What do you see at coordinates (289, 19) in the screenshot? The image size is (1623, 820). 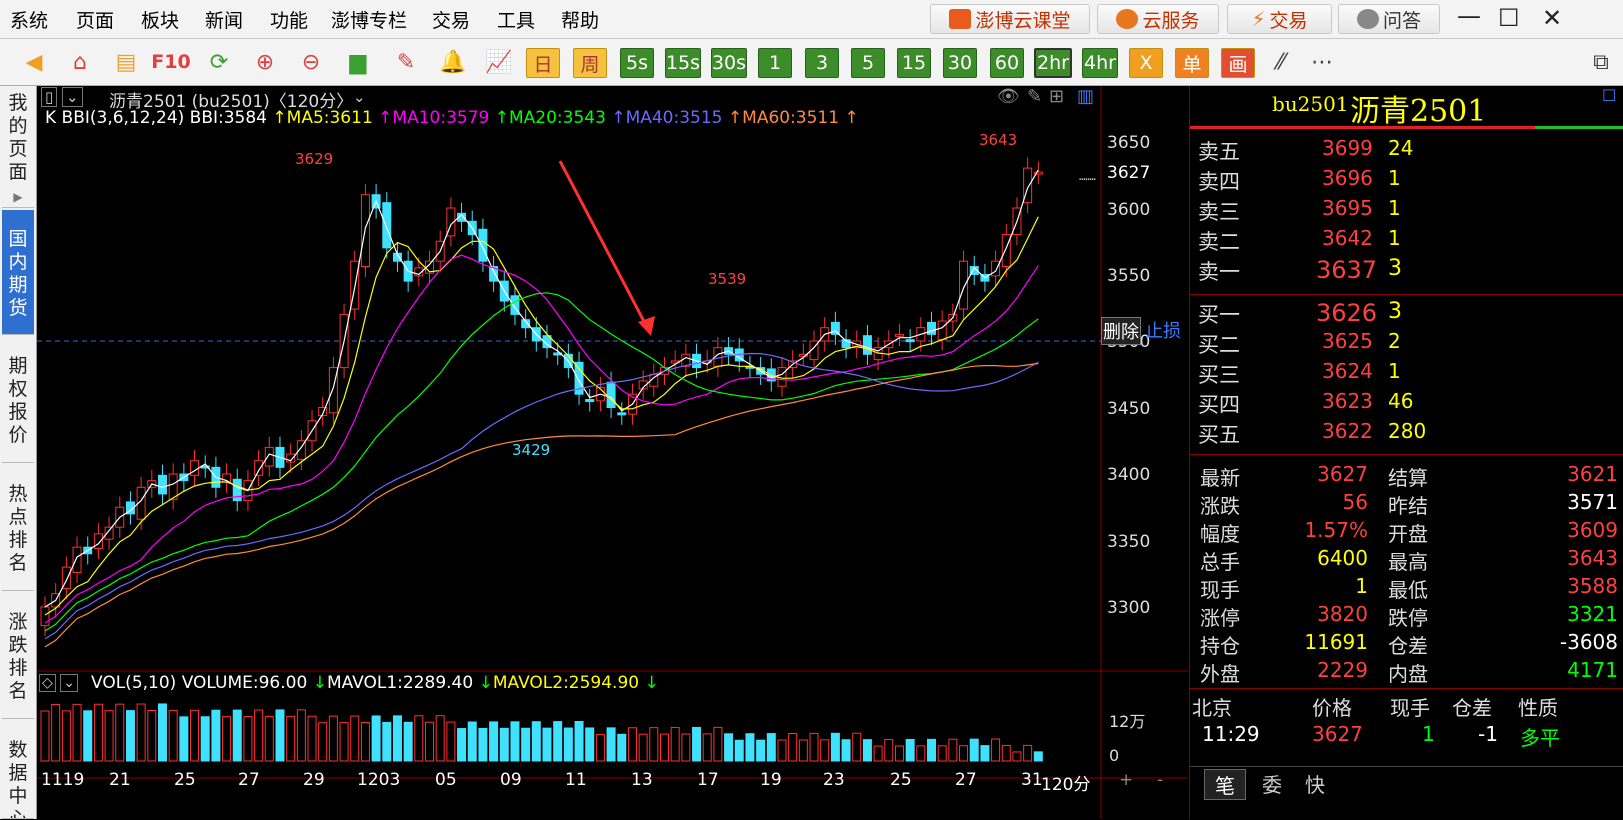 I see `menu-function: 功能` at bounding box center [289, 19].